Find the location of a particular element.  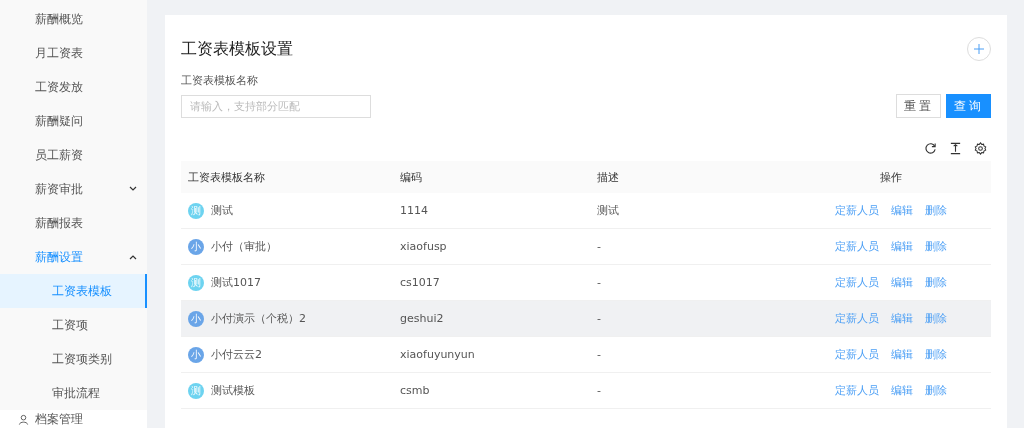

sidebar-item: 薪酬概览 is located at coordinates (73, 19).